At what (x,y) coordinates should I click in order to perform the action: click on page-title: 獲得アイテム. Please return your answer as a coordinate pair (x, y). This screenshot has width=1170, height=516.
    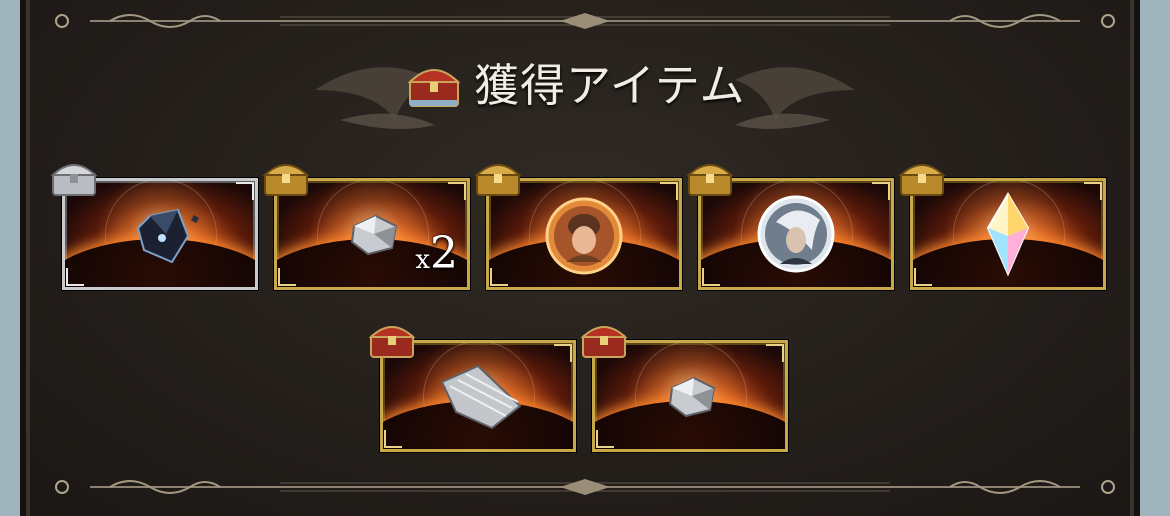
    Looking at the image, I should click on (610, 85).